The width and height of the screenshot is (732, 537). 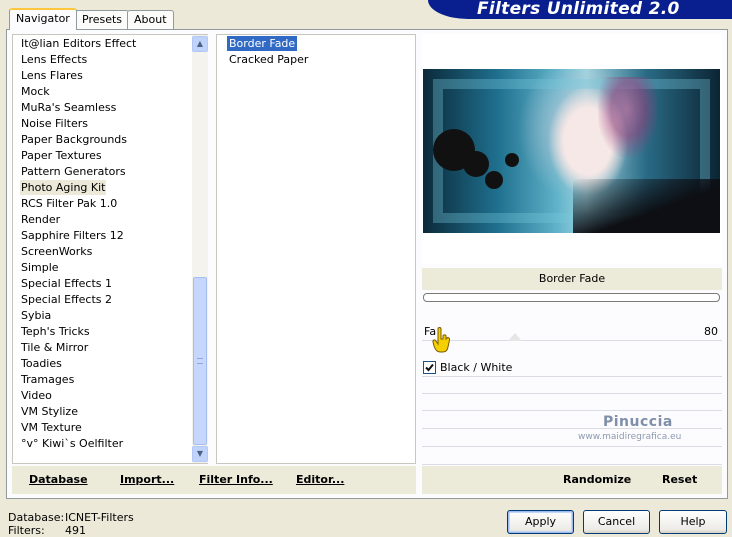 I want to click on category-item: Mock, so click(x=35, y=91).